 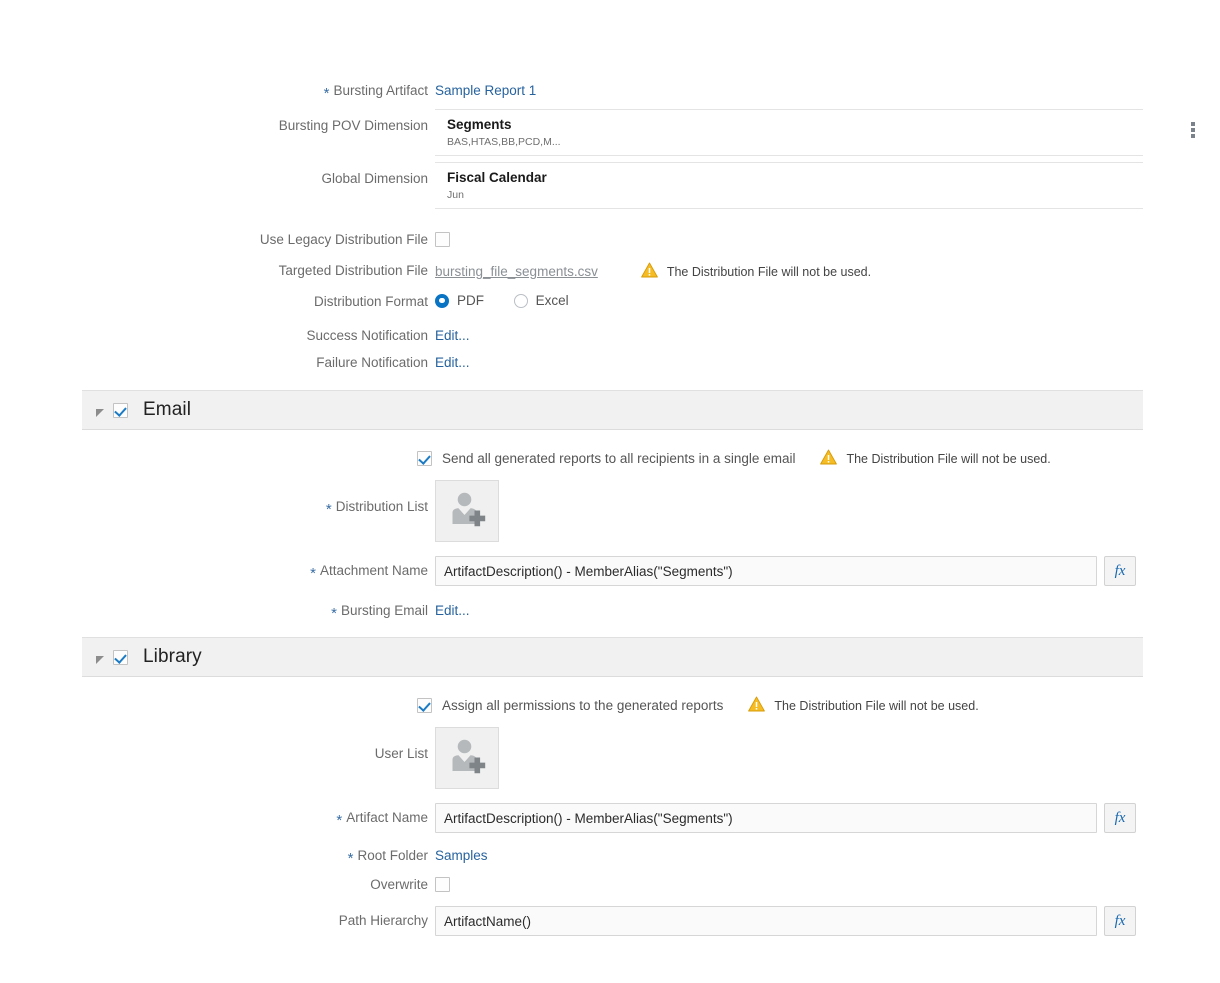 What do you see at coordinates (827, 91) in the screenshot?
I see `value-bursting-artifact: Sample Report 1` at bounding box center [827, 91].